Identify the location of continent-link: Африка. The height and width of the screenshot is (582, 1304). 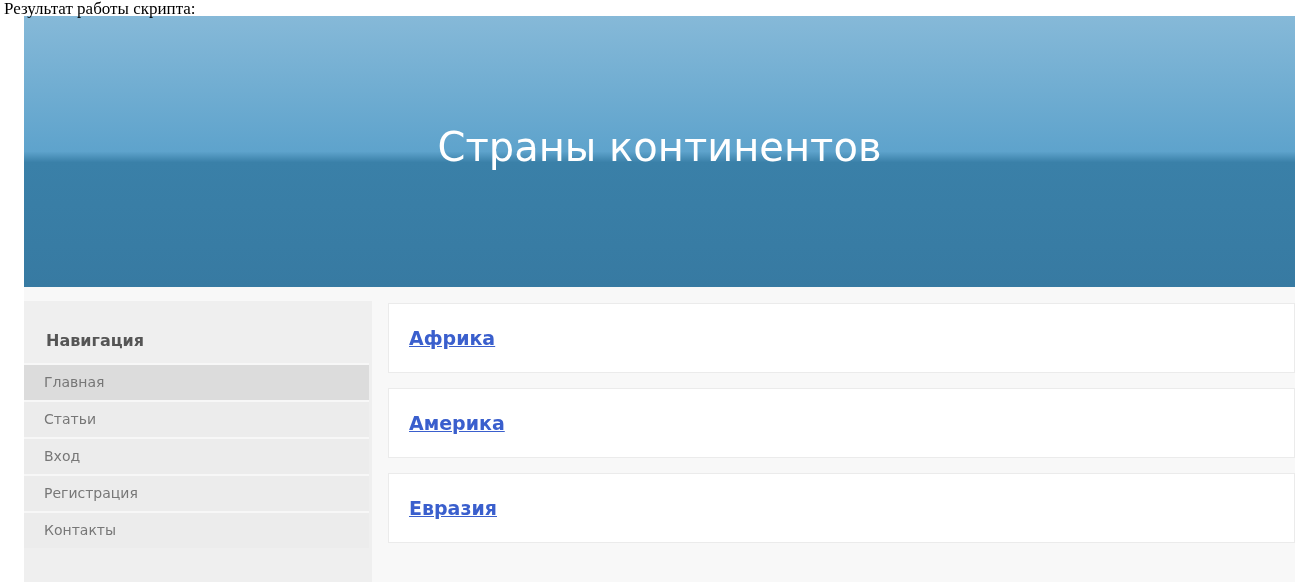
(452, 338).